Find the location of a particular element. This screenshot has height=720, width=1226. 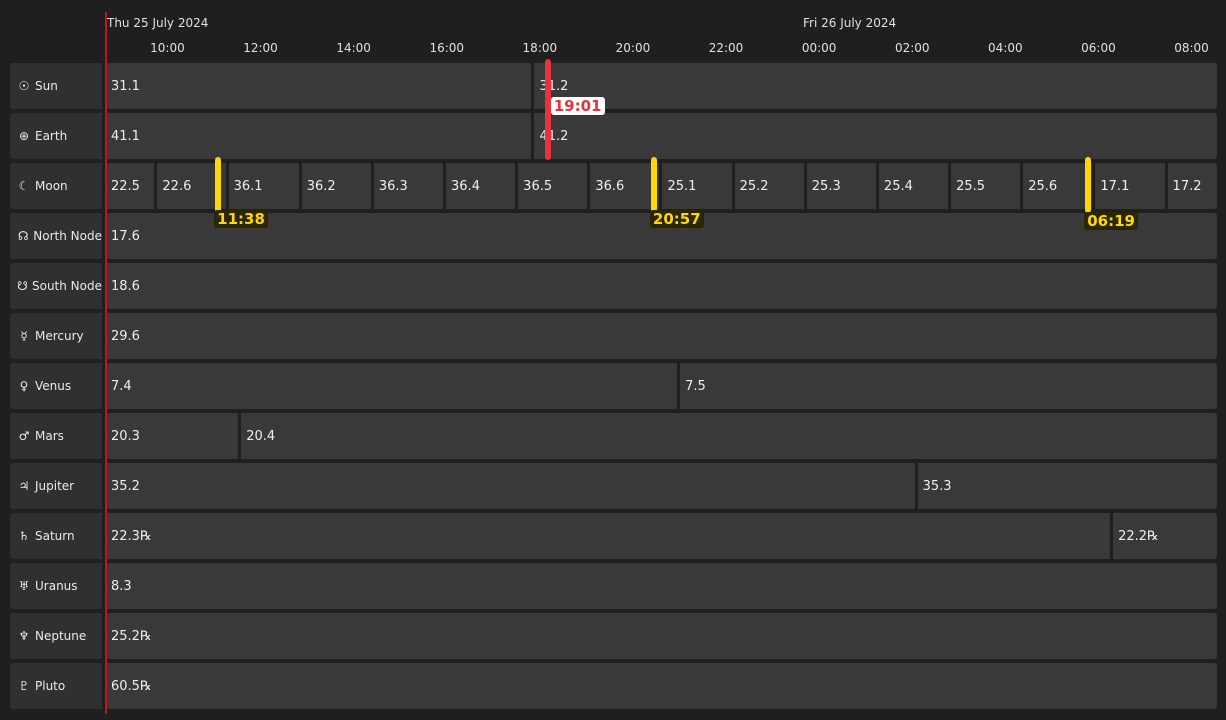

cell-moon: 25.2 is located at coordinates (769, 186).